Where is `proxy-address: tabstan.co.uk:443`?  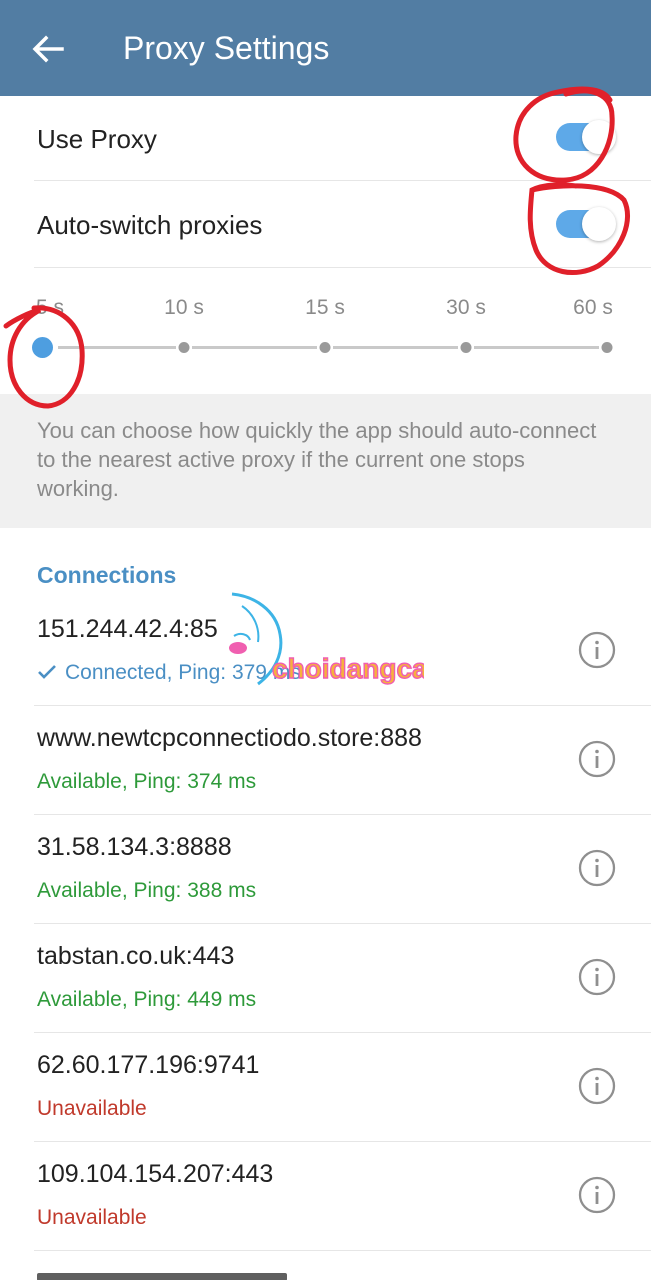 proxy-address: tabstan.co.uk:443 is located at coordinates (136, 956).